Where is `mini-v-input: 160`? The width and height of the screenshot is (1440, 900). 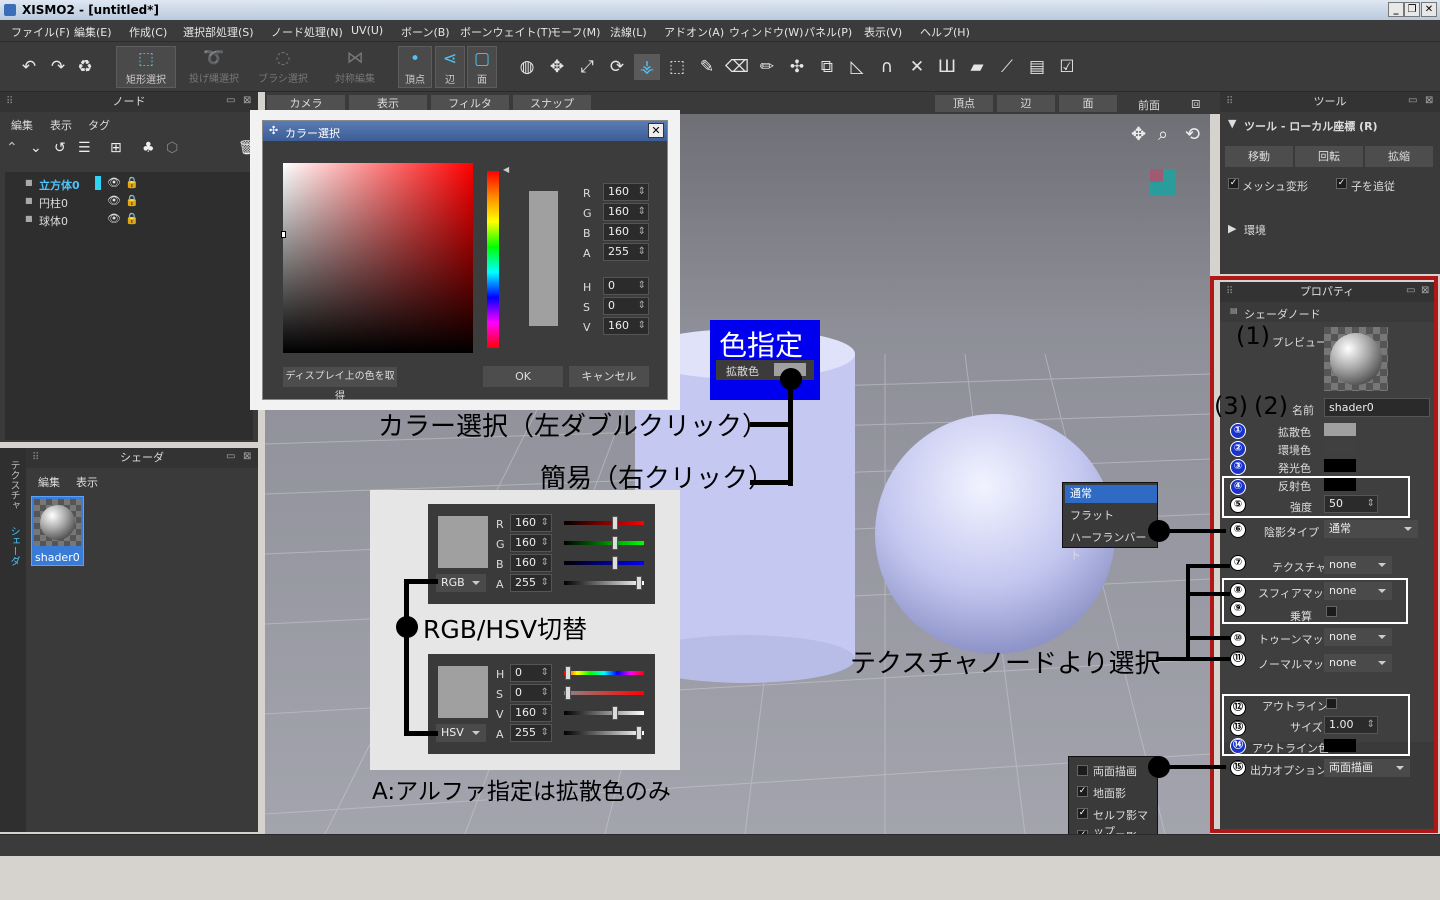
mini-v-input: 160 is located at coordinates (531, 713).